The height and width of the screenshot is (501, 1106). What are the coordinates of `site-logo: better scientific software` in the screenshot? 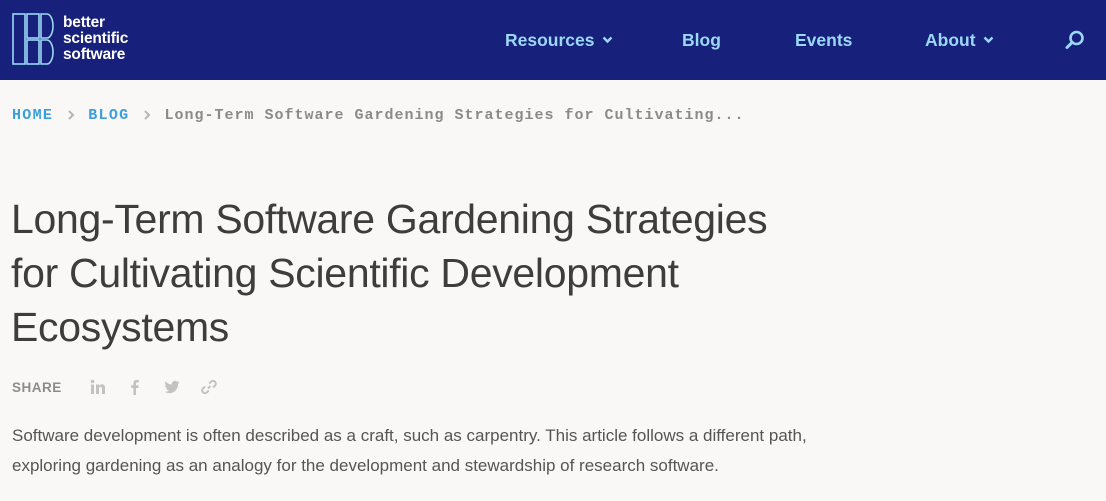 It's located at (70, 39).